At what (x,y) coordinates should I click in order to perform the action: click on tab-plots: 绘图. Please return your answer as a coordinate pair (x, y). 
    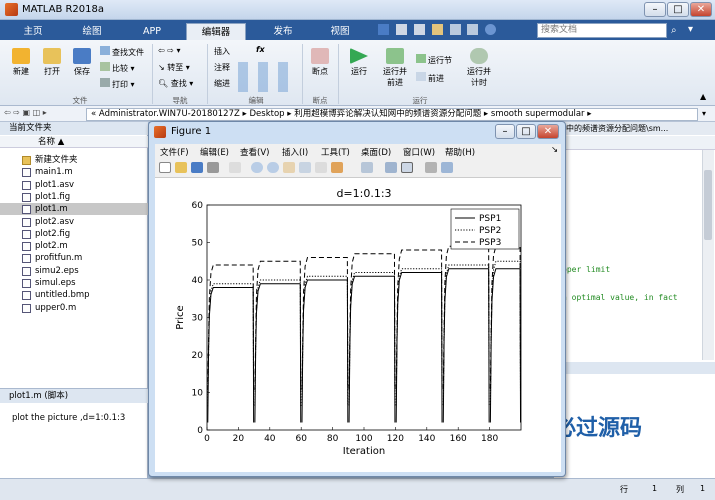
    Looking at the image, I should click on (92, 31).